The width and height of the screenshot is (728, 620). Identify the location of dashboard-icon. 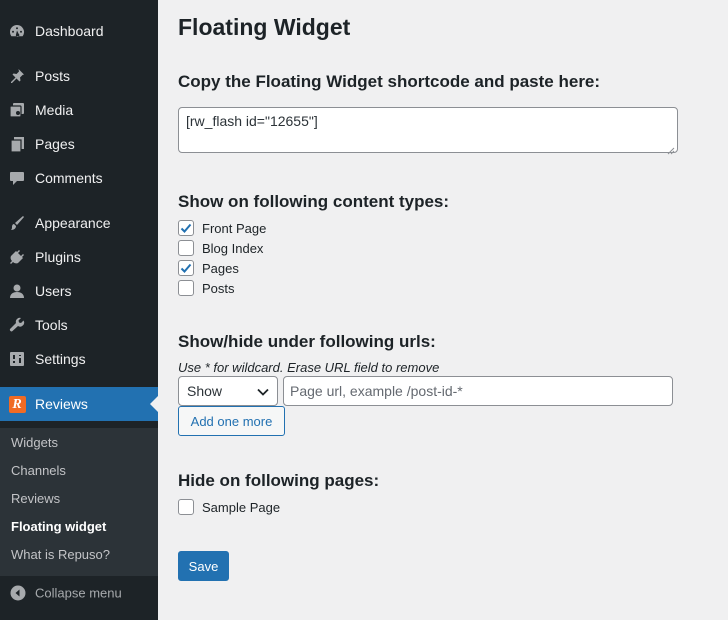
(17, 31).